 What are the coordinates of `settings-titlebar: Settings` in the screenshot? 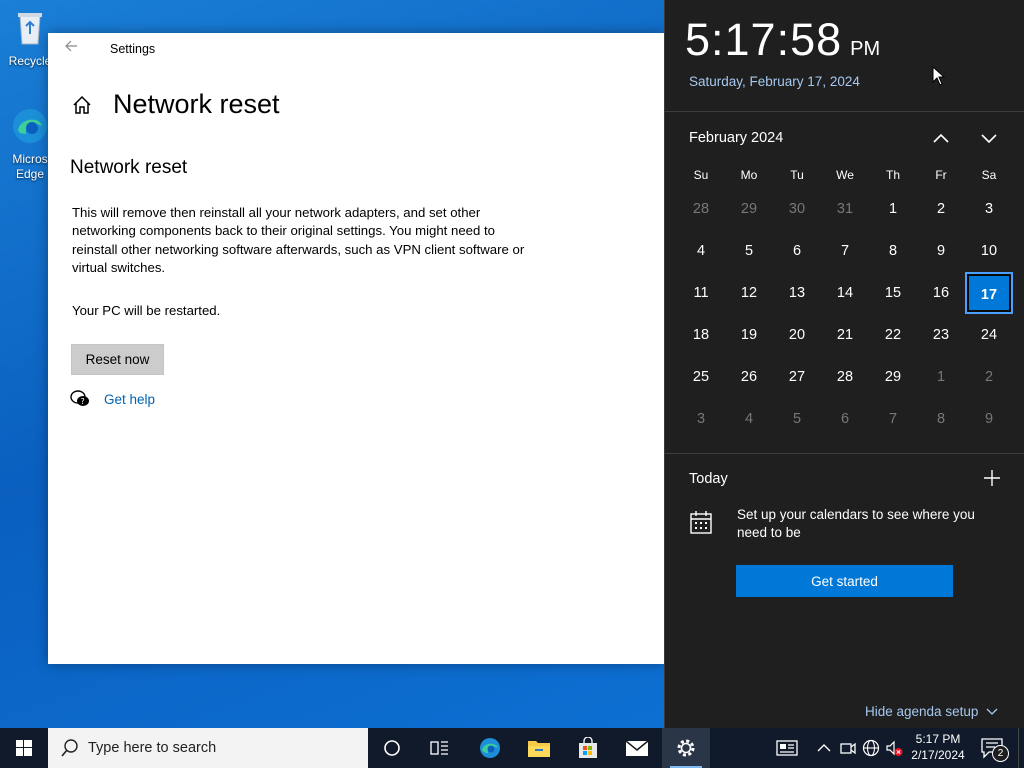 It's located at (356, 49).